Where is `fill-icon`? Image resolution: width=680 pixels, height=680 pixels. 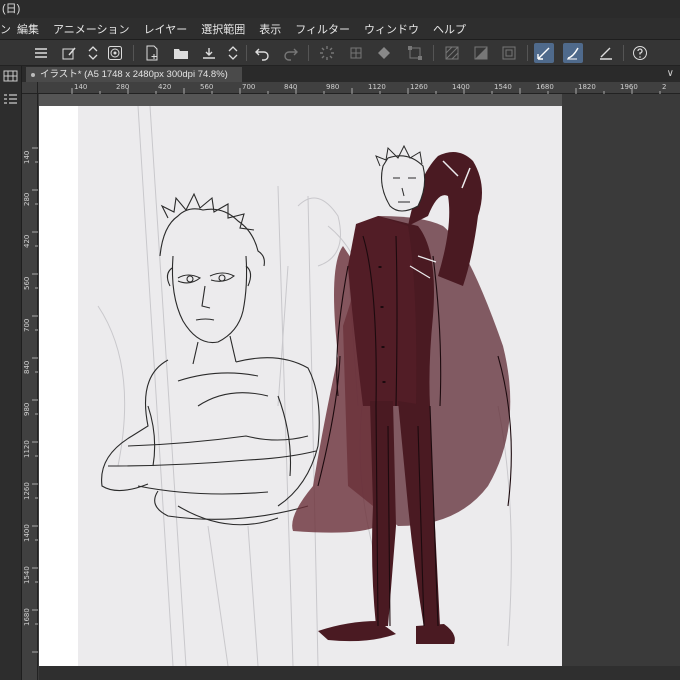 fill-icon is located at coordinates (384, 53).